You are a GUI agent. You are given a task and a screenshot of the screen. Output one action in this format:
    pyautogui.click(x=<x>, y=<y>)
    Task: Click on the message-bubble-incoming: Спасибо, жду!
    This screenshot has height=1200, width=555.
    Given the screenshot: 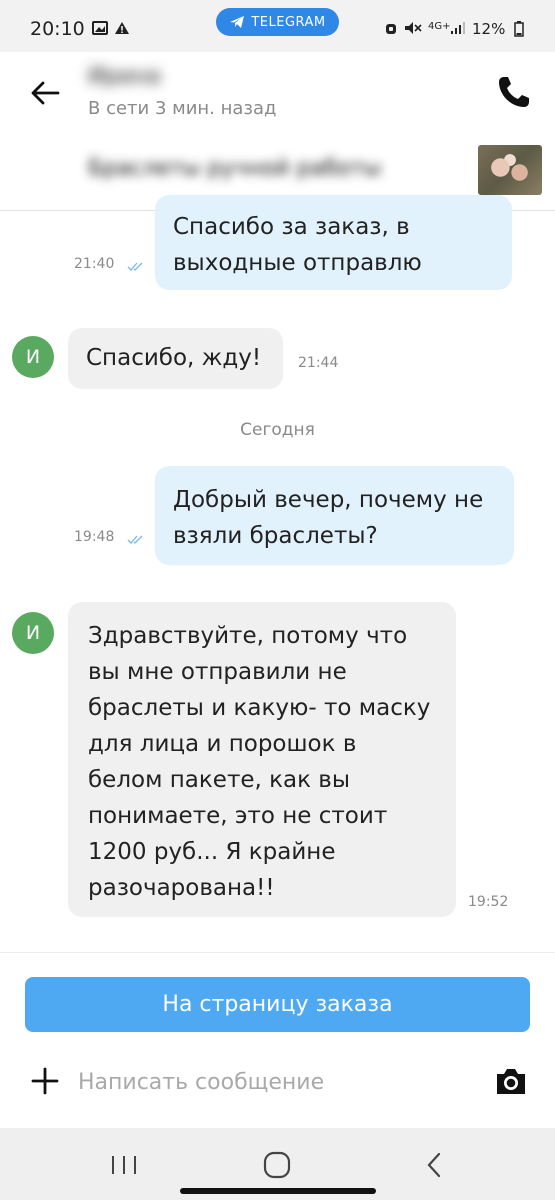 What is the action you would take?
    pyautogui.click(x=175, y=358)
    